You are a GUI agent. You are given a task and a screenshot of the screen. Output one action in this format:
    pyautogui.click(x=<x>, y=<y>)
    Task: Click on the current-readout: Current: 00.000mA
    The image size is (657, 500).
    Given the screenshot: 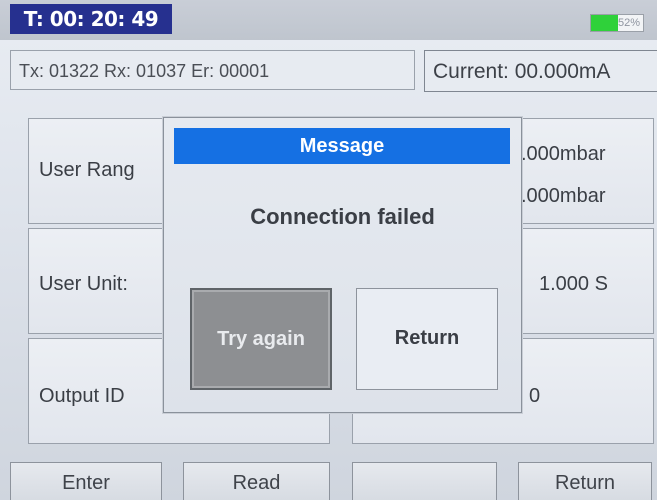 What is the action you would take?
    pyautogui.click(x=540, y=71)
    